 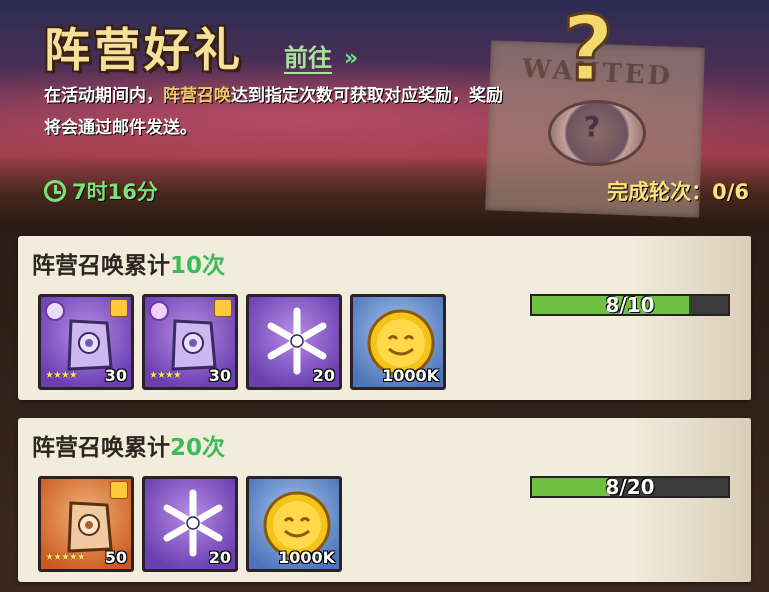 I want to click on progress-text: 8/10, so click(x=630, y=305).